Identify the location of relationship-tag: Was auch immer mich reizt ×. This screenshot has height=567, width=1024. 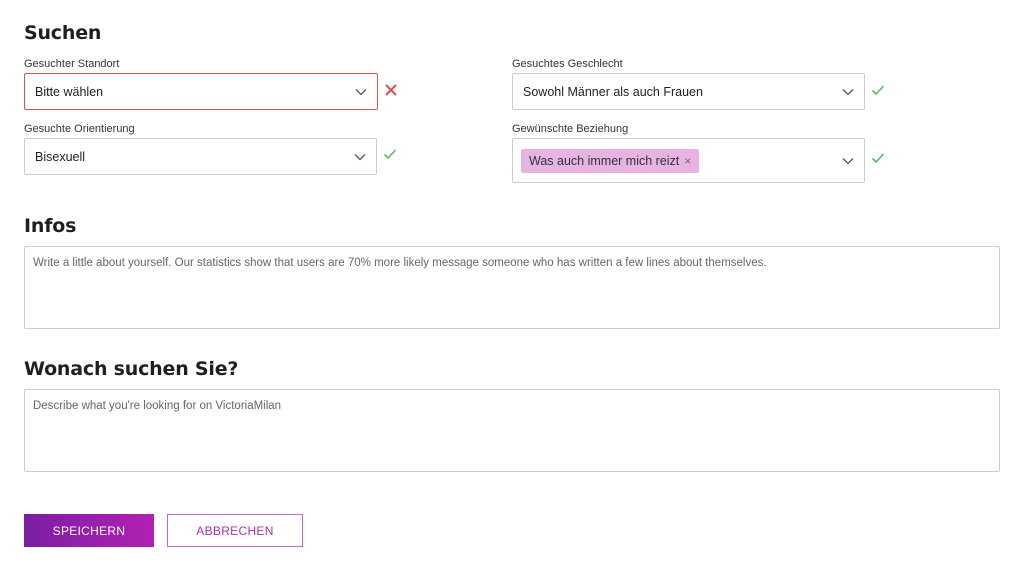
(610, 160).